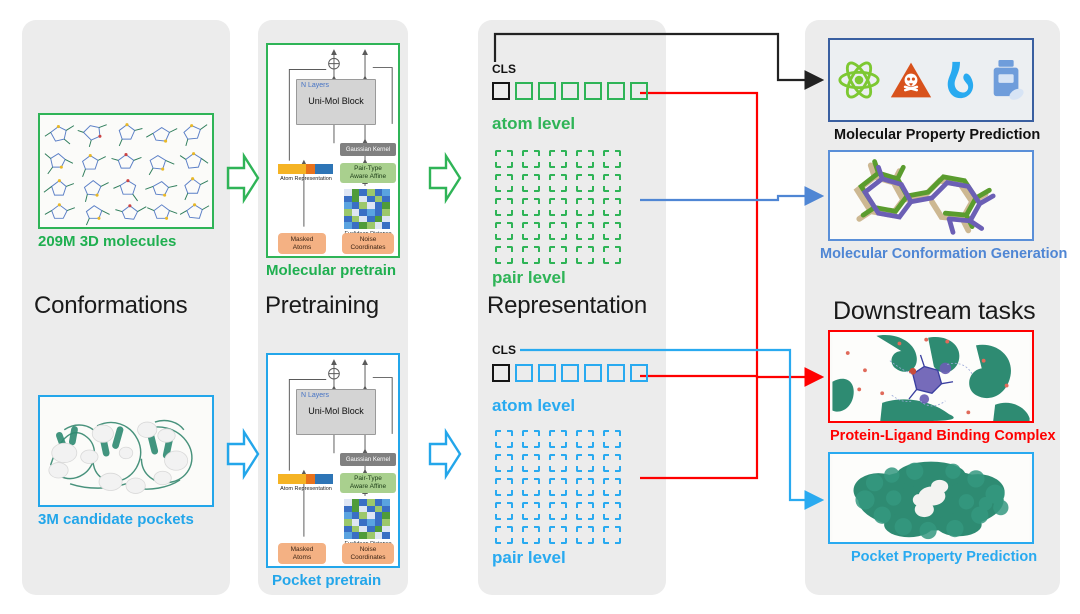 Image resolution: width=1080 pixels, height=614 pixels. What do you see at coordinates (558, 487) in the screenshot?
I see `pocket-pair-level-grid` at bounding box center [558, 487].